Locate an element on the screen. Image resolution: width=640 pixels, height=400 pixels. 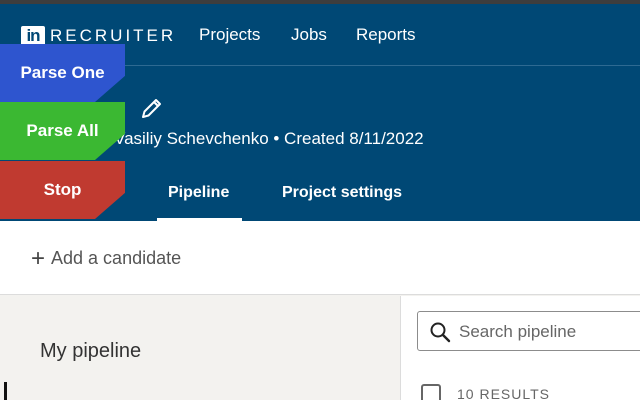
nav-projects: Projects is located at coordinates (229, 35).